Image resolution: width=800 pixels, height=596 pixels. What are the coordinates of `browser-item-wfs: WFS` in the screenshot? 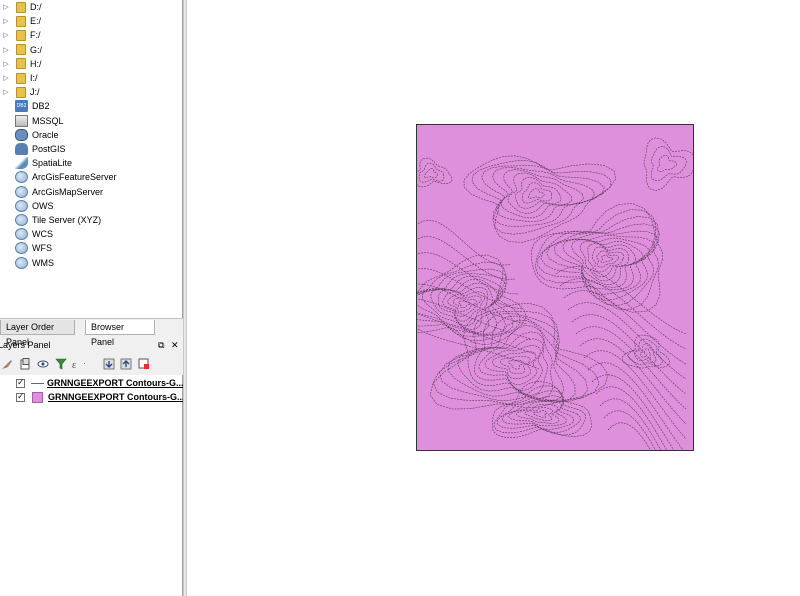 It's located at (26, 248).